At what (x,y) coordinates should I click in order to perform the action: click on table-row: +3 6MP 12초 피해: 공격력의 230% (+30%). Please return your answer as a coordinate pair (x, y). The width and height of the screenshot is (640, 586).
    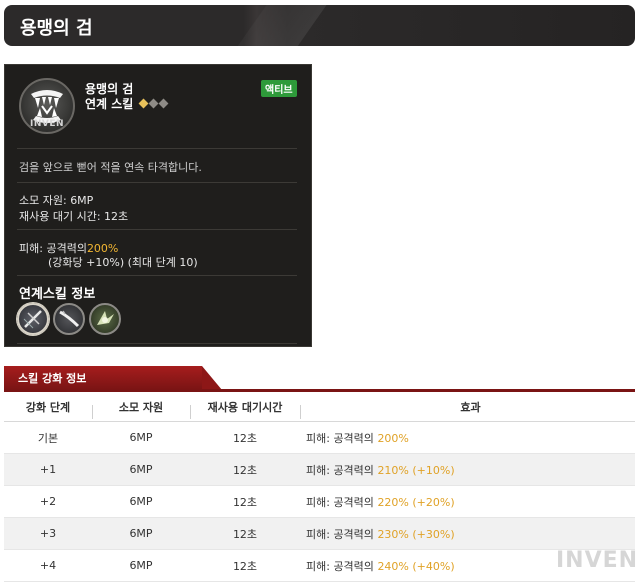
    Looking at the image, I should click on (319, 534).